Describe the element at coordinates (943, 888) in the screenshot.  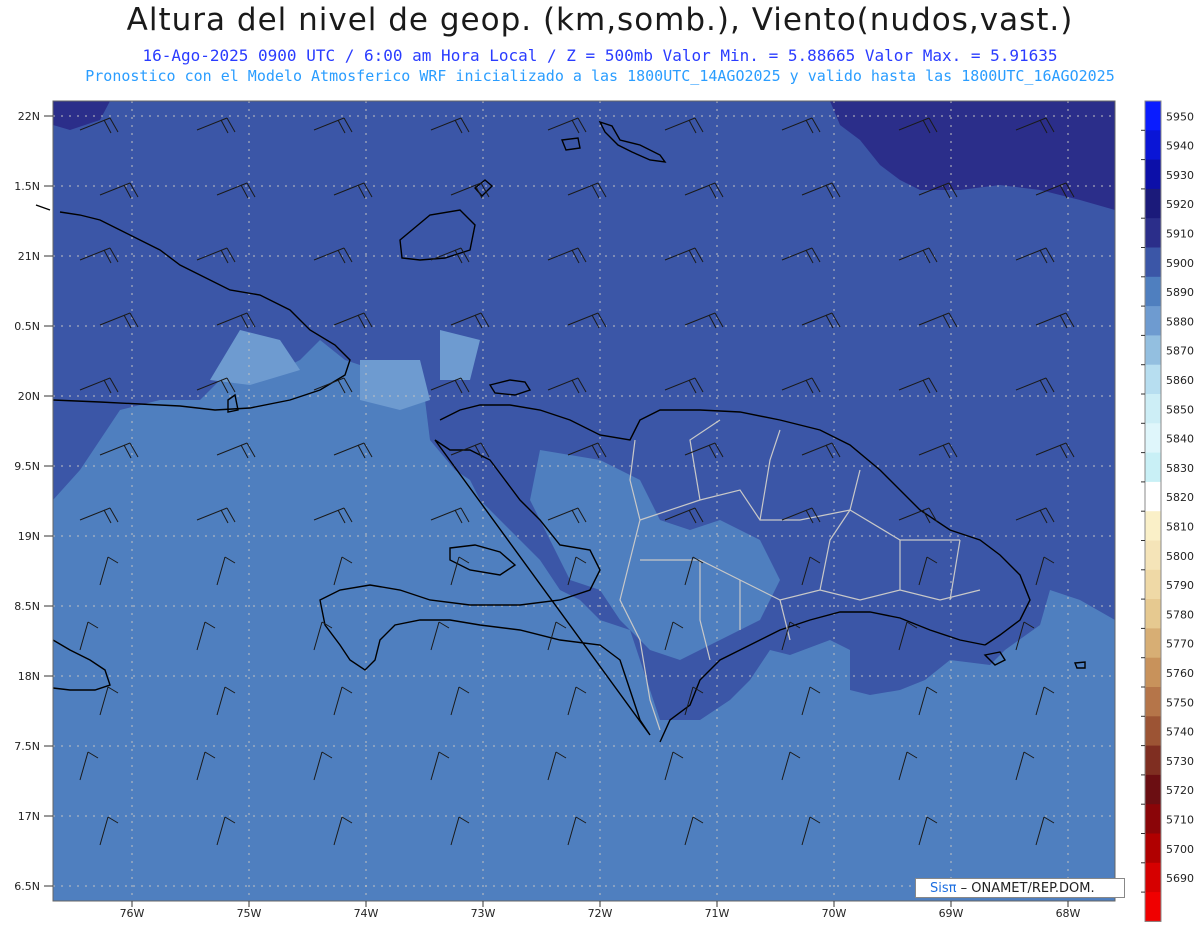
I see `sispi-brand: Sisπ` at that location.